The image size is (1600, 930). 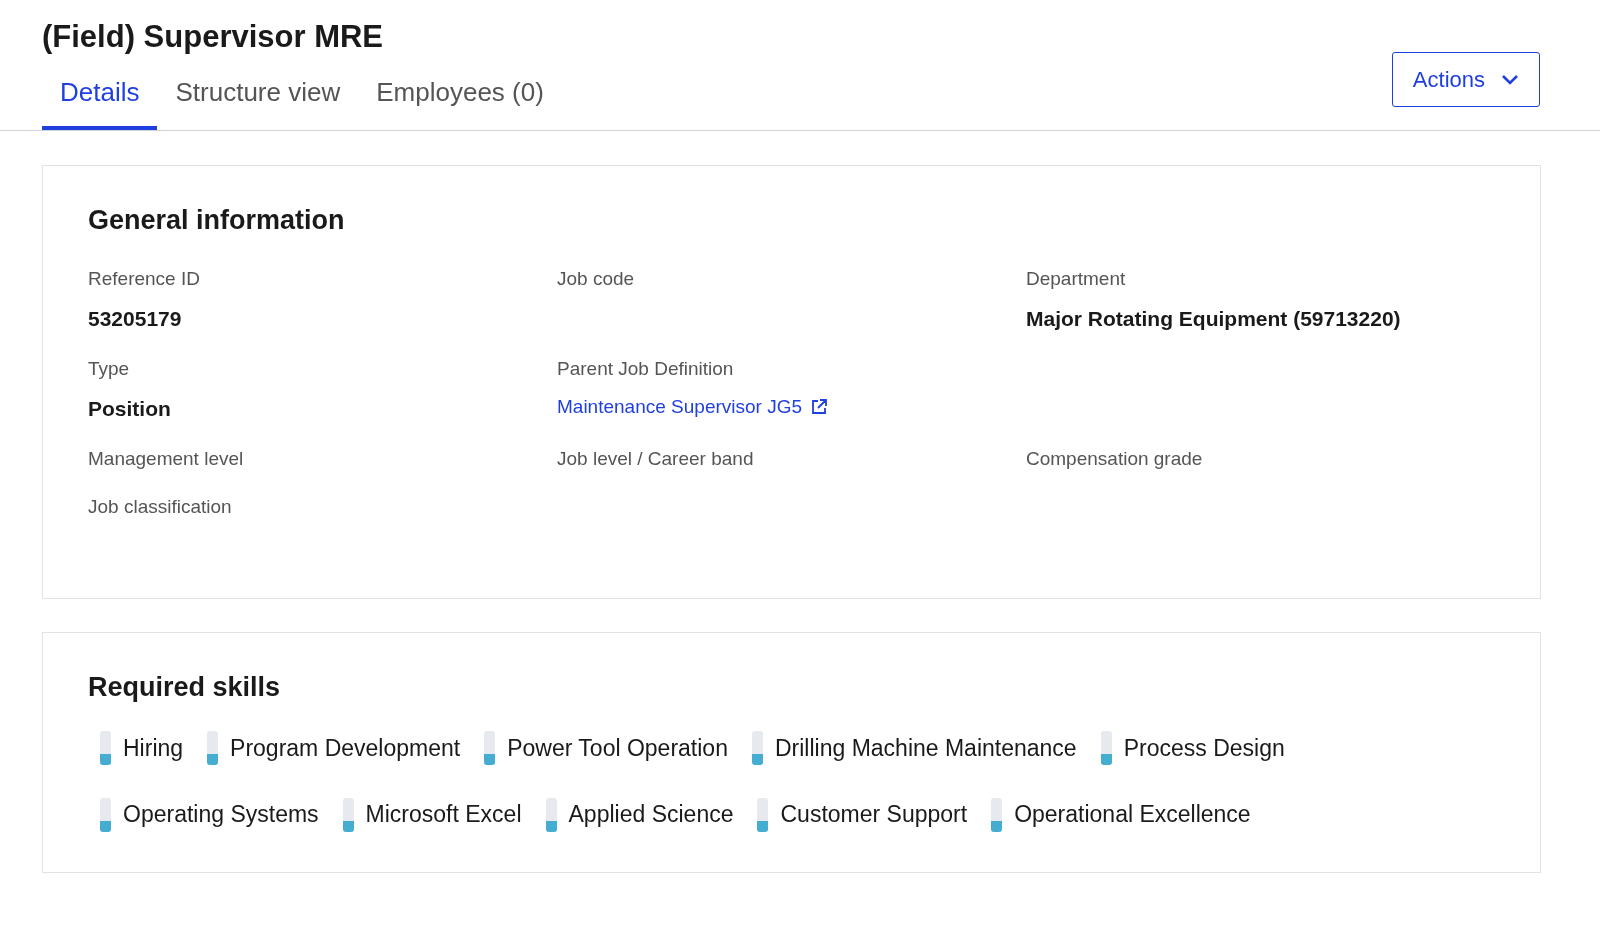 What do you see at coordinates (656, 458) in the screenshot?
I see `field-label: Job level / Career band` at bounding box center [656, 458].